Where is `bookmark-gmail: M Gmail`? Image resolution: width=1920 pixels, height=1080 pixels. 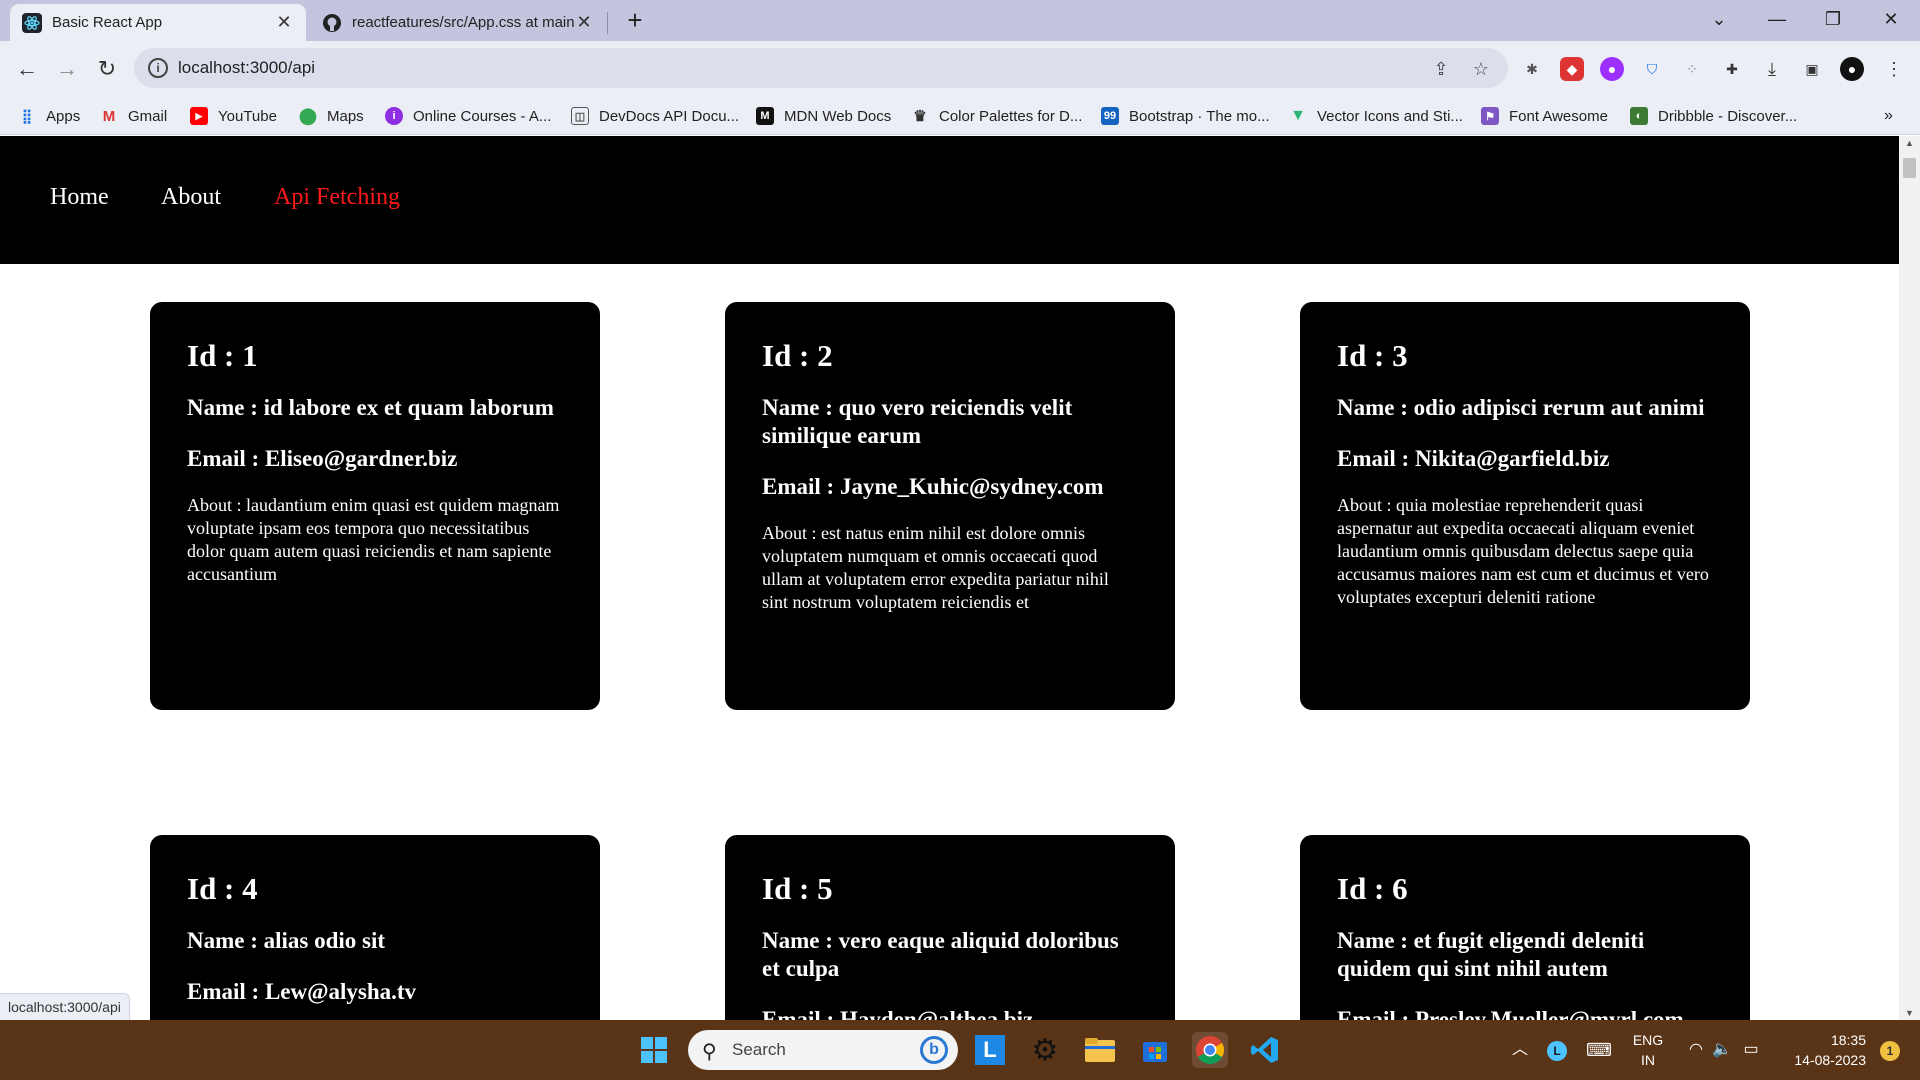 bookmark-gmail: M Gmail is located at coordinates (133, 116).